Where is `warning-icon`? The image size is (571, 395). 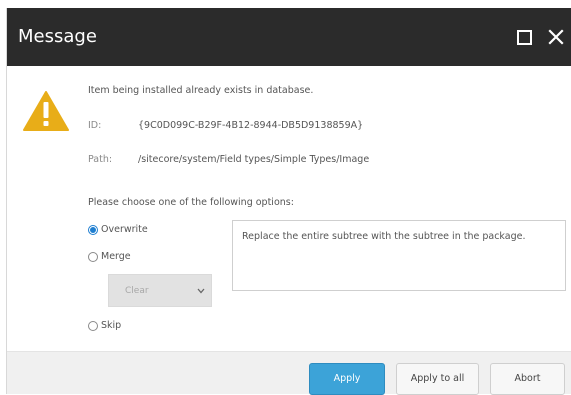 warning-icon is located at coordinates (46, 111).